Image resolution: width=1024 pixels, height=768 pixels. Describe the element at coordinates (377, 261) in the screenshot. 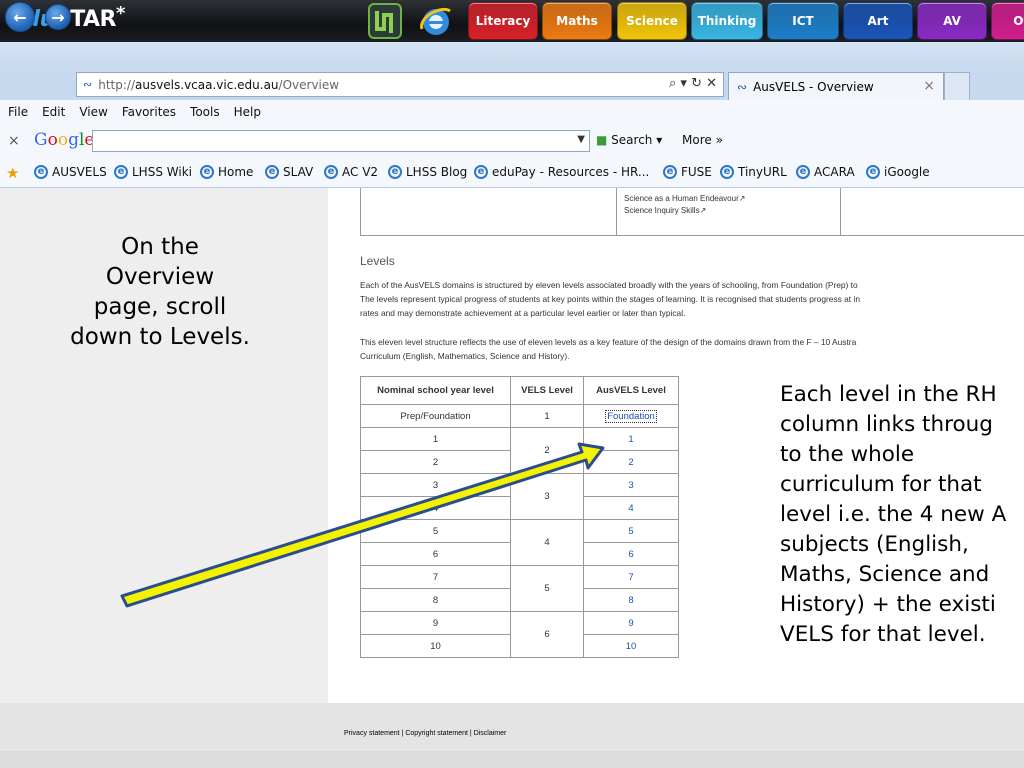

I see `levels-heading: Levels` at that location.